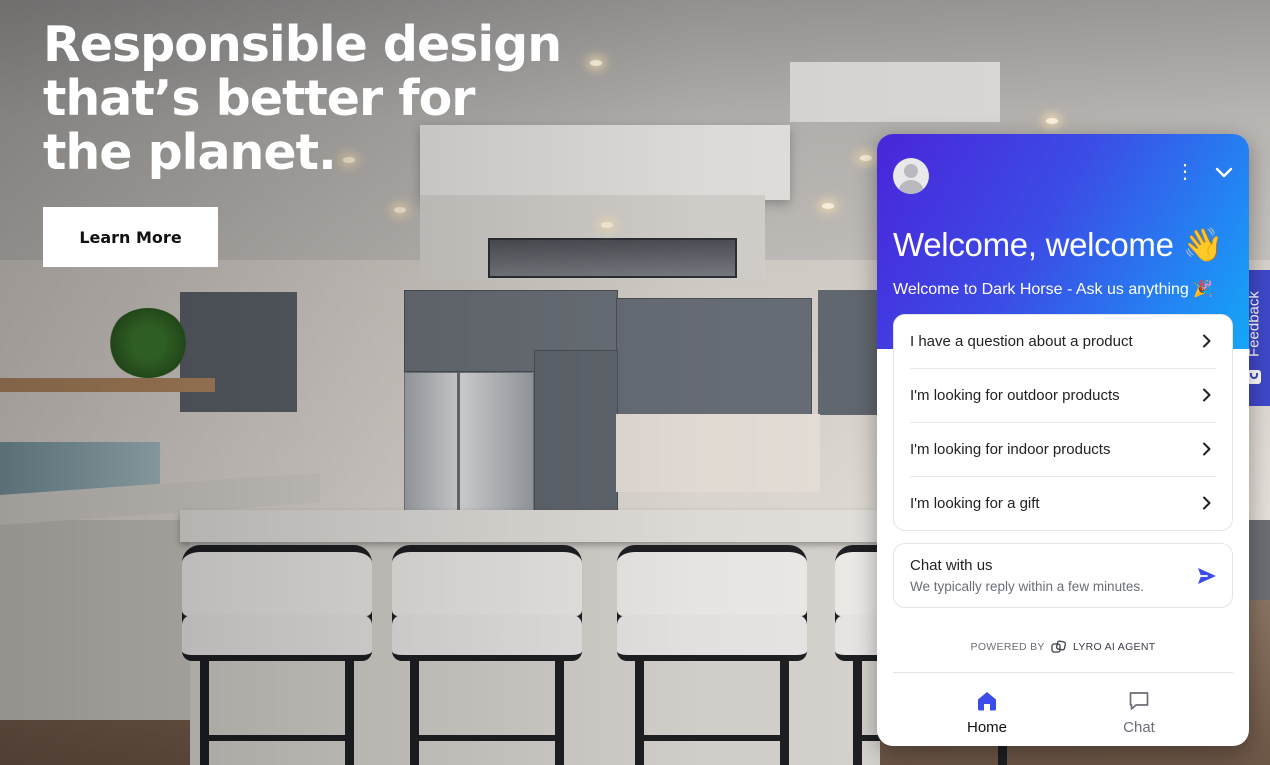 The image size is (1270, 765). Describe the element at coordinates (987, 701) in the screenshot. I see `home-icon` at that location.